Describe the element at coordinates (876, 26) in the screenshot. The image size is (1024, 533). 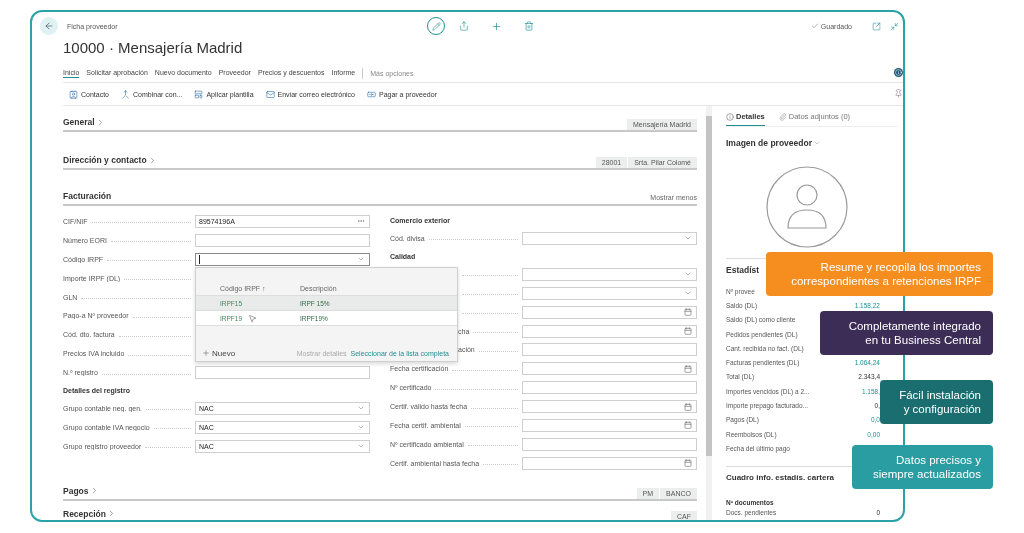
I see `open-new-window-icon` at that location.